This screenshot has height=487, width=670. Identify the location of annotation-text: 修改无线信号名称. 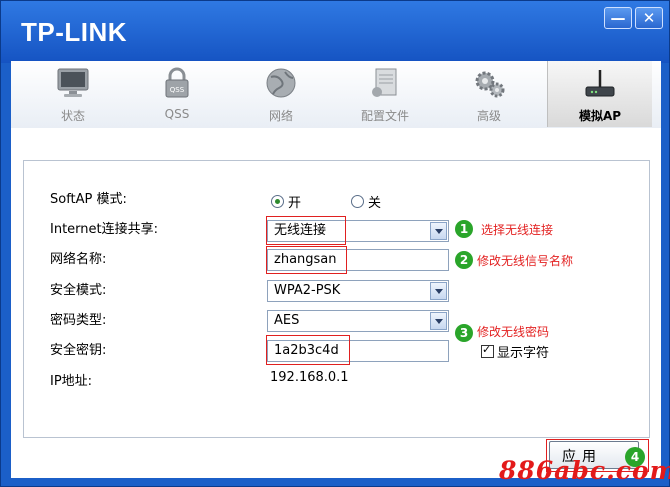
(525, 261).